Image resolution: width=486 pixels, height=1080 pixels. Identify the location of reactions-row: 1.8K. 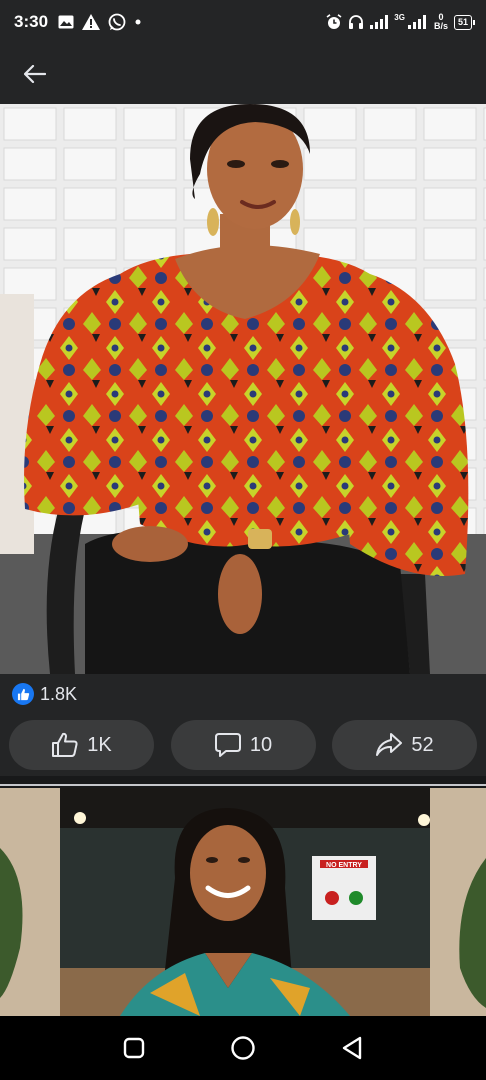
(243, 694).